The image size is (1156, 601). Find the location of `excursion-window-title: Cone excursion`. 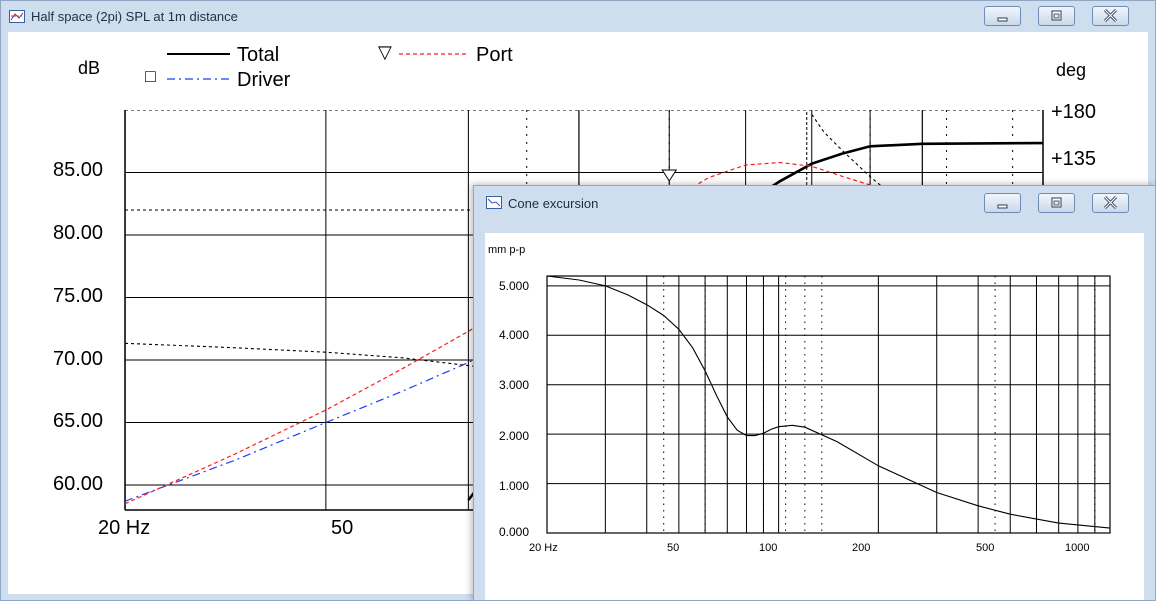

excursion-window-title: Cone excursion is located at coordinates (553, 203).